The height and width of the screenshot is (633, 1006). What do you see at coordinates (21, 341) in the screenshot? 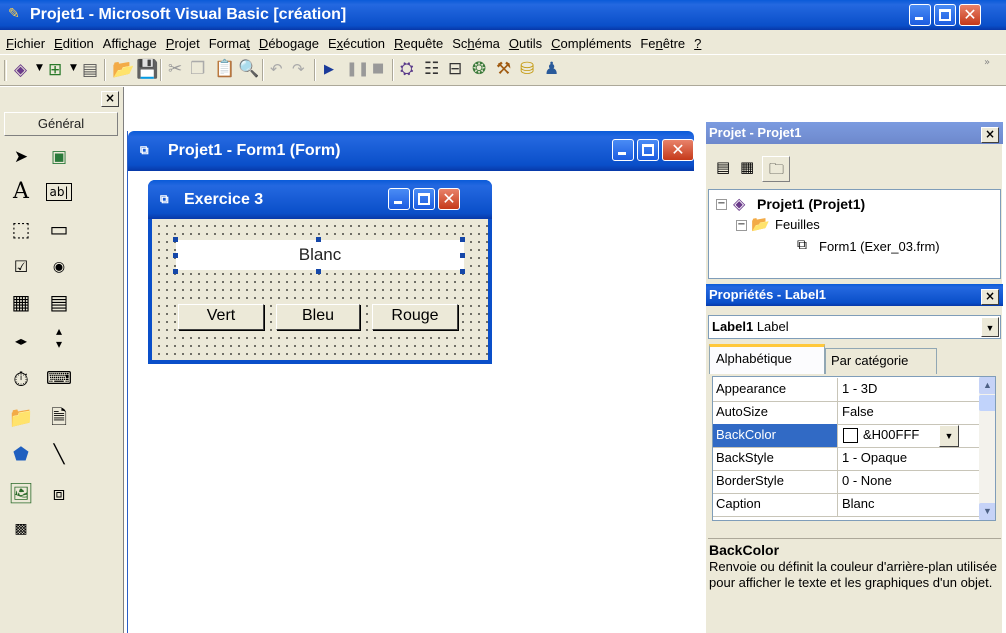
I see `hscrollbar-tool: ◂▸` at bounding box center [21, 341].